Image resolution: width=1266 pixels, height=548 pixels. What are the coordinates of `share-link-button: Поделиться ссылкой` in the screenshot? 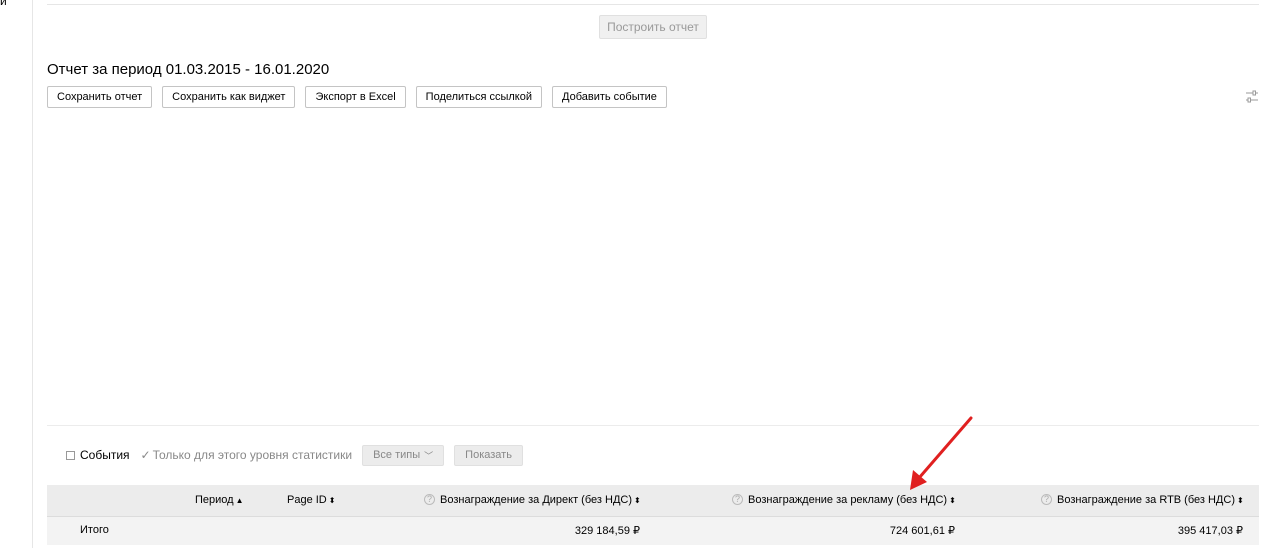 It's located at (478, 97).